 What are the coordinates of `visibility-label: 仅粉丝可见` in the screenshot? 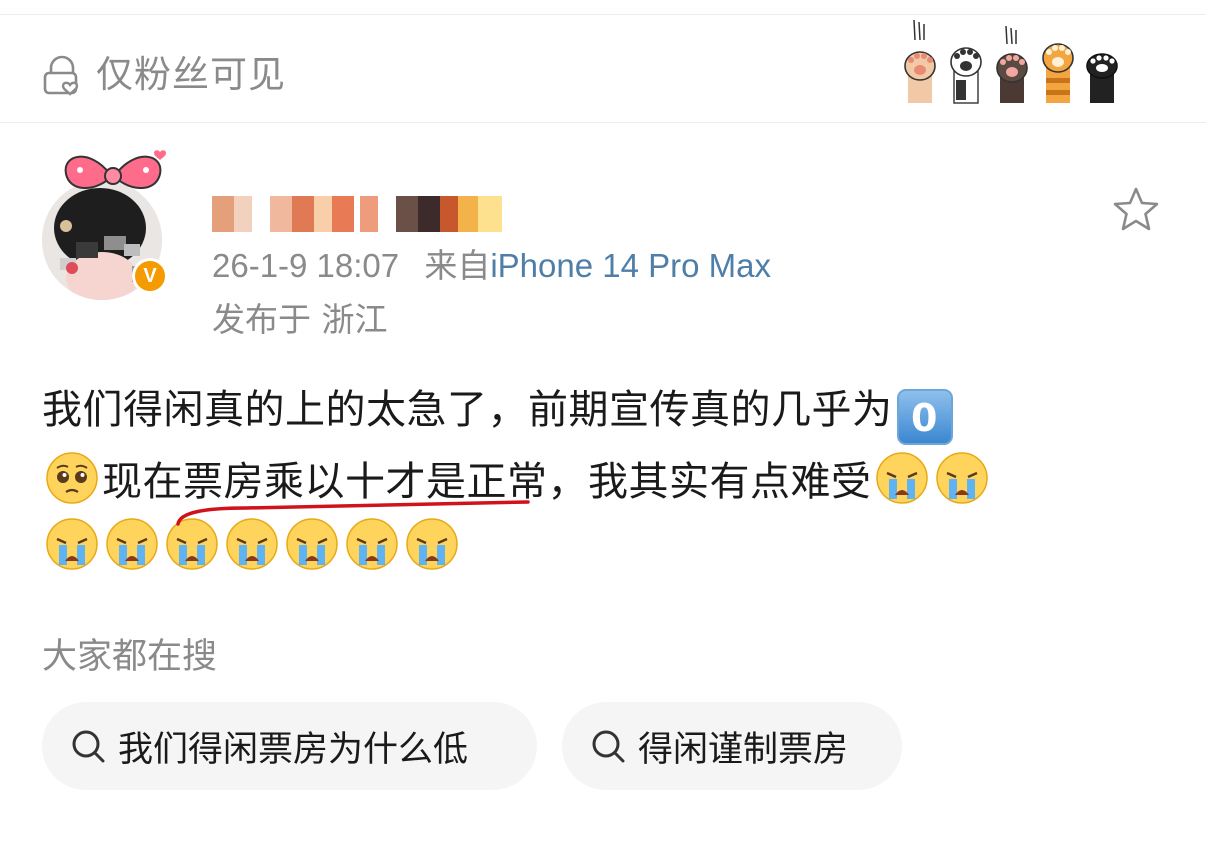 It's located at (191, 74).